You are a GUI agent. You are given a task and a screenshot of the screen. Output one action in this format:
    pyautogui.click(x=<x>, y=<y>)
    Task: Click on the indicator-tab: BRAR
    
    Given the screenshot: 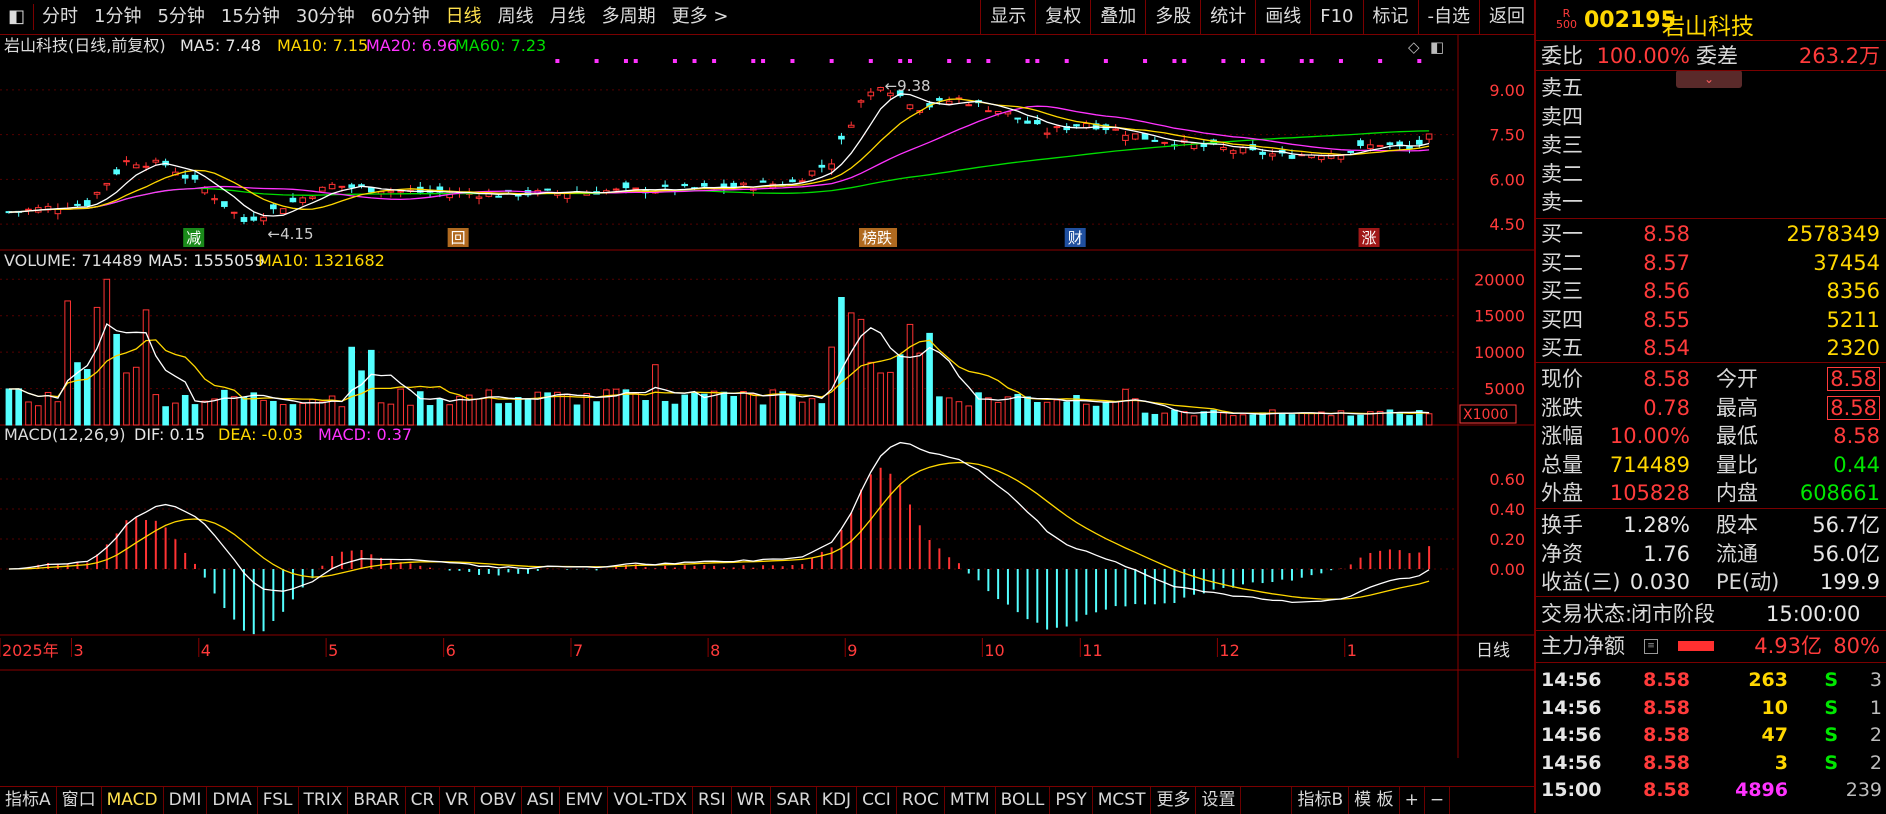 What is the action you would take?
    pyautogui.click(x=377, y=800)
    